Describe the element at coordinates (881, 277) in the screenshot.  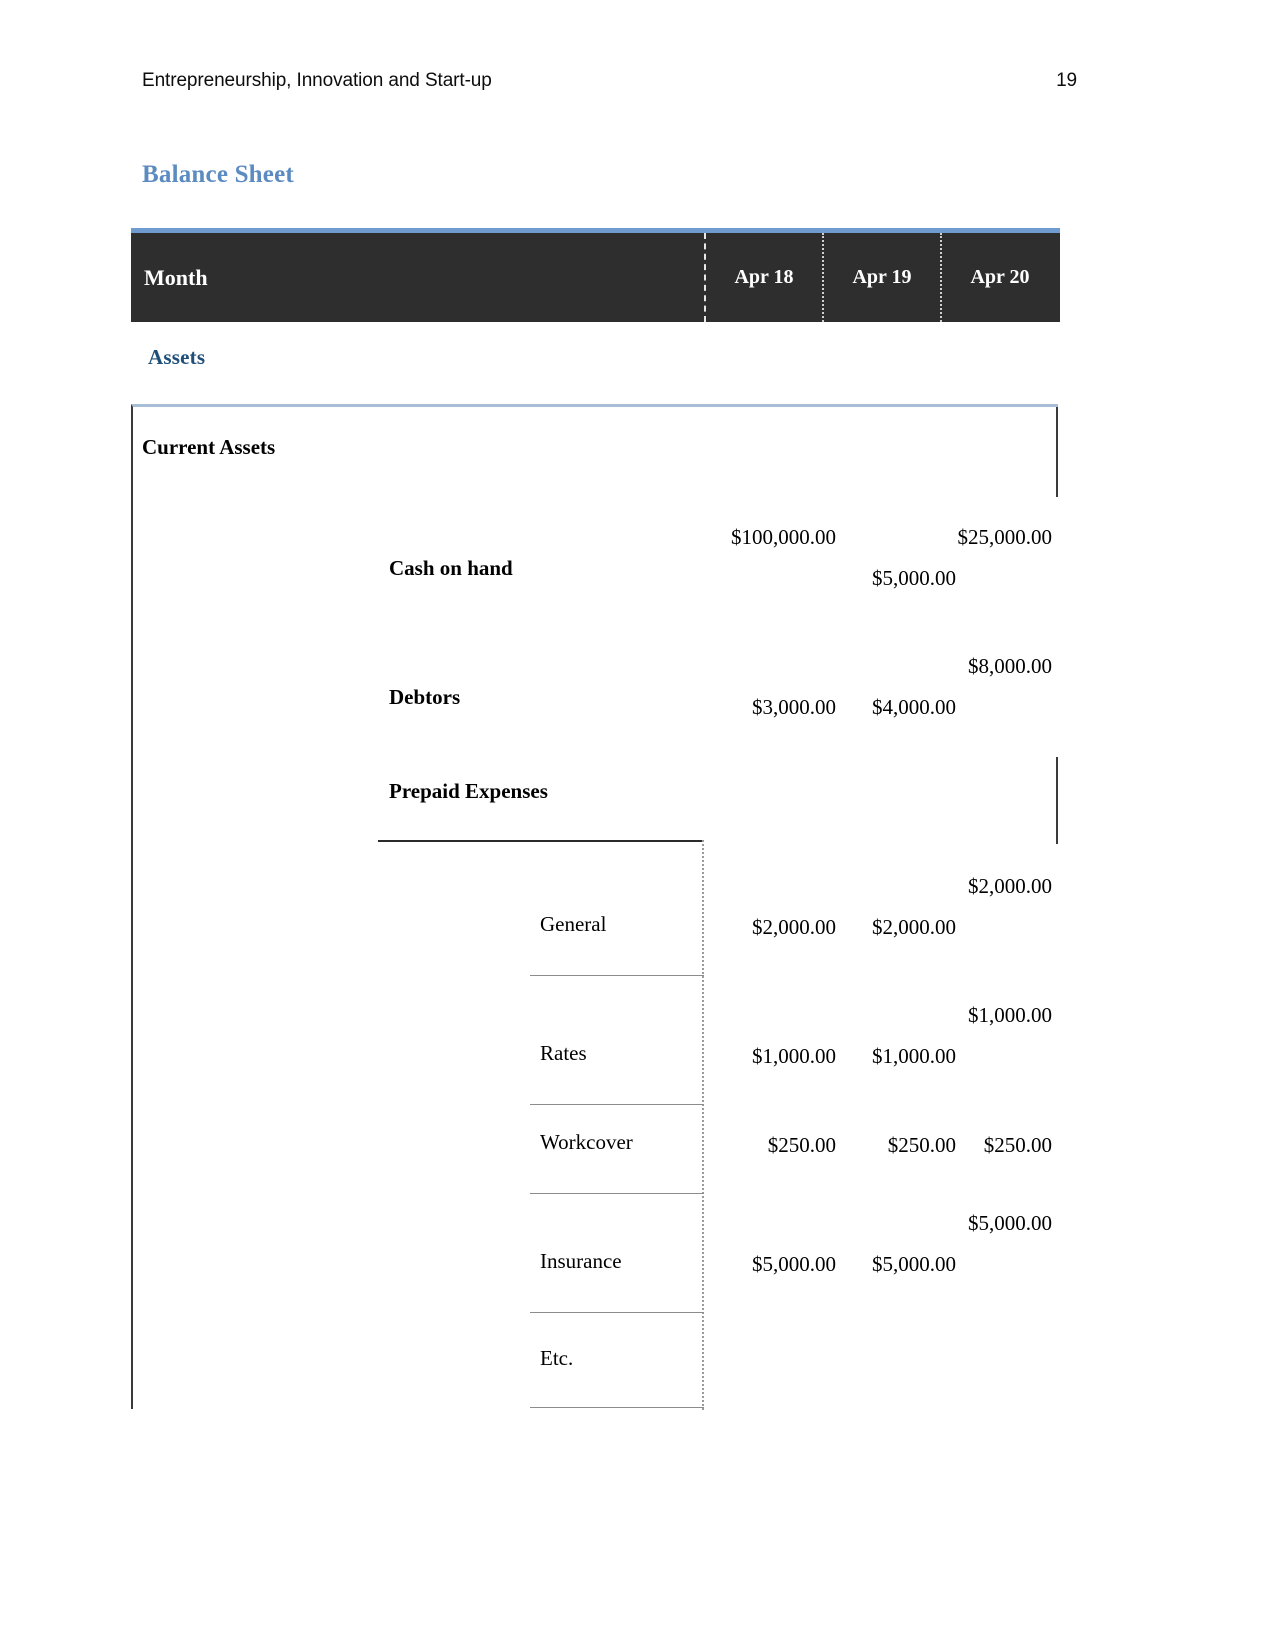
I see `column-header-apr19: Apr 19` at that location.